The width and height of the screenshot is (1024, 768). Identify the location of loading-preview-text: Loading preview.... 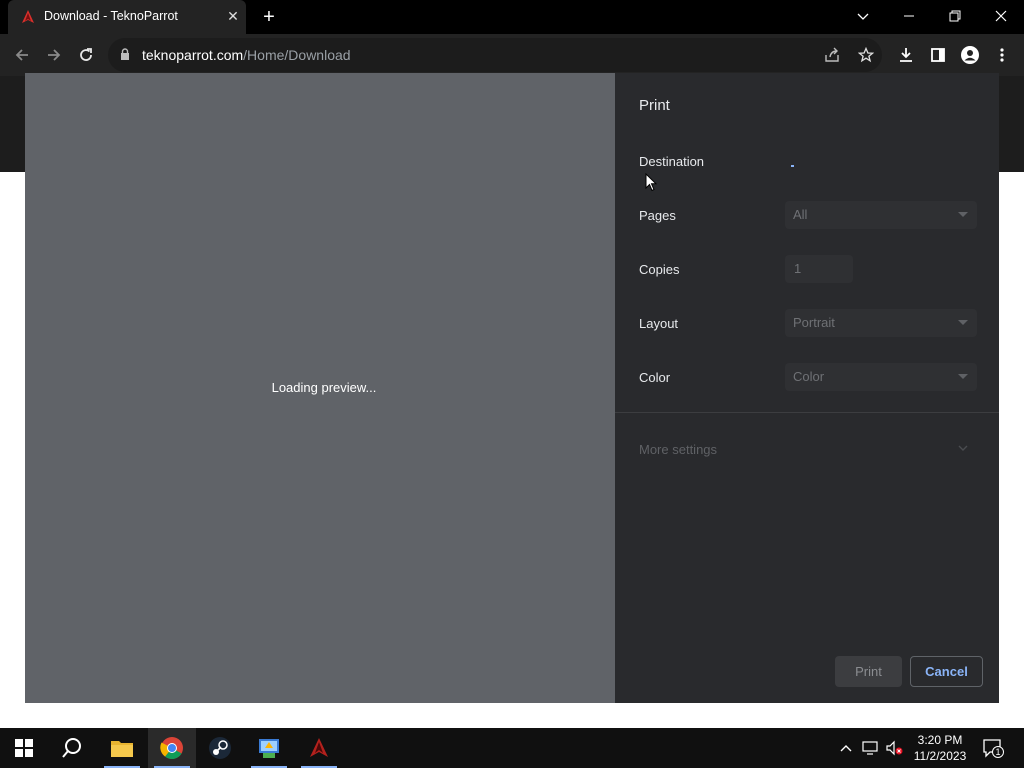
(324, 387).